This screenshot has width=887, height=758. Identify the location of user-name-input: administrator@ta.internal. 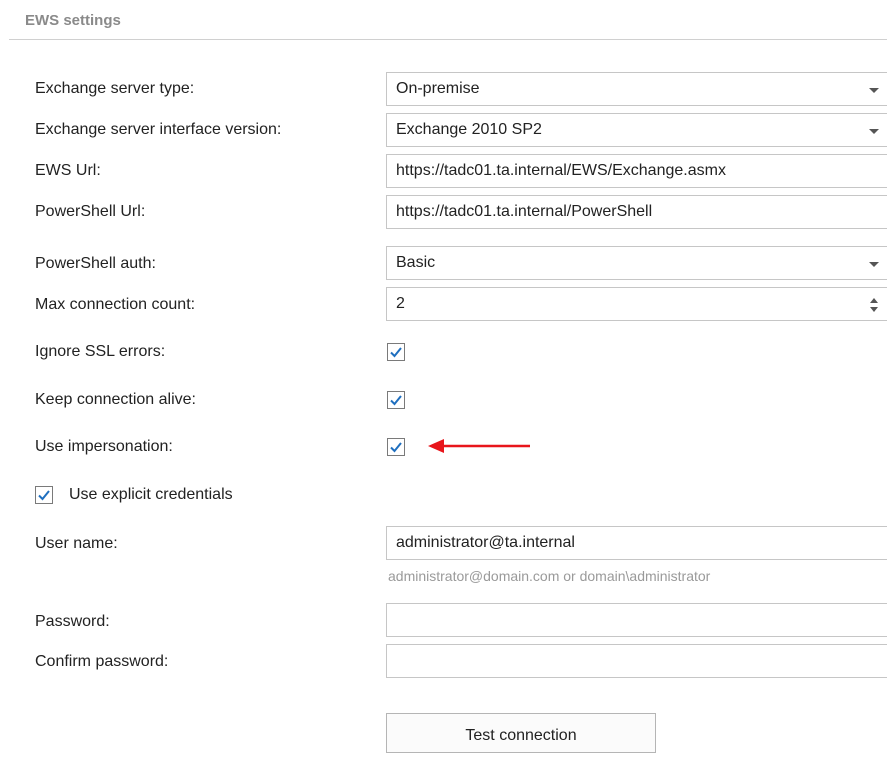
(636, 543).